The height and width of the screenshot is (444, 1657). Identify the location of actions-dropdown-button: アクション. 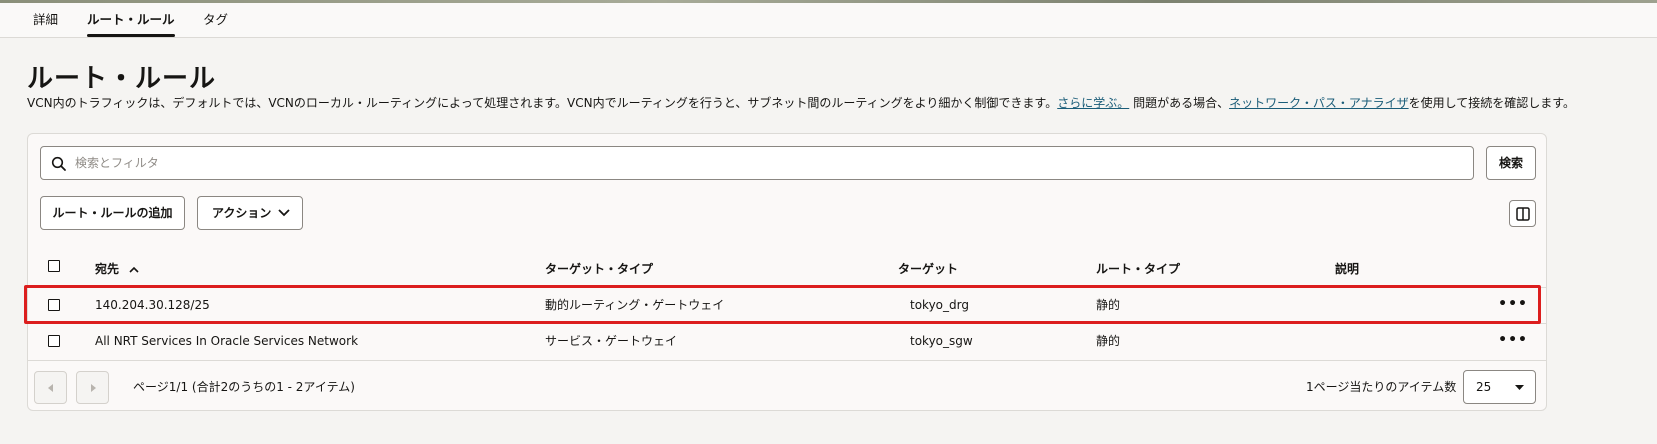
(250, 213).